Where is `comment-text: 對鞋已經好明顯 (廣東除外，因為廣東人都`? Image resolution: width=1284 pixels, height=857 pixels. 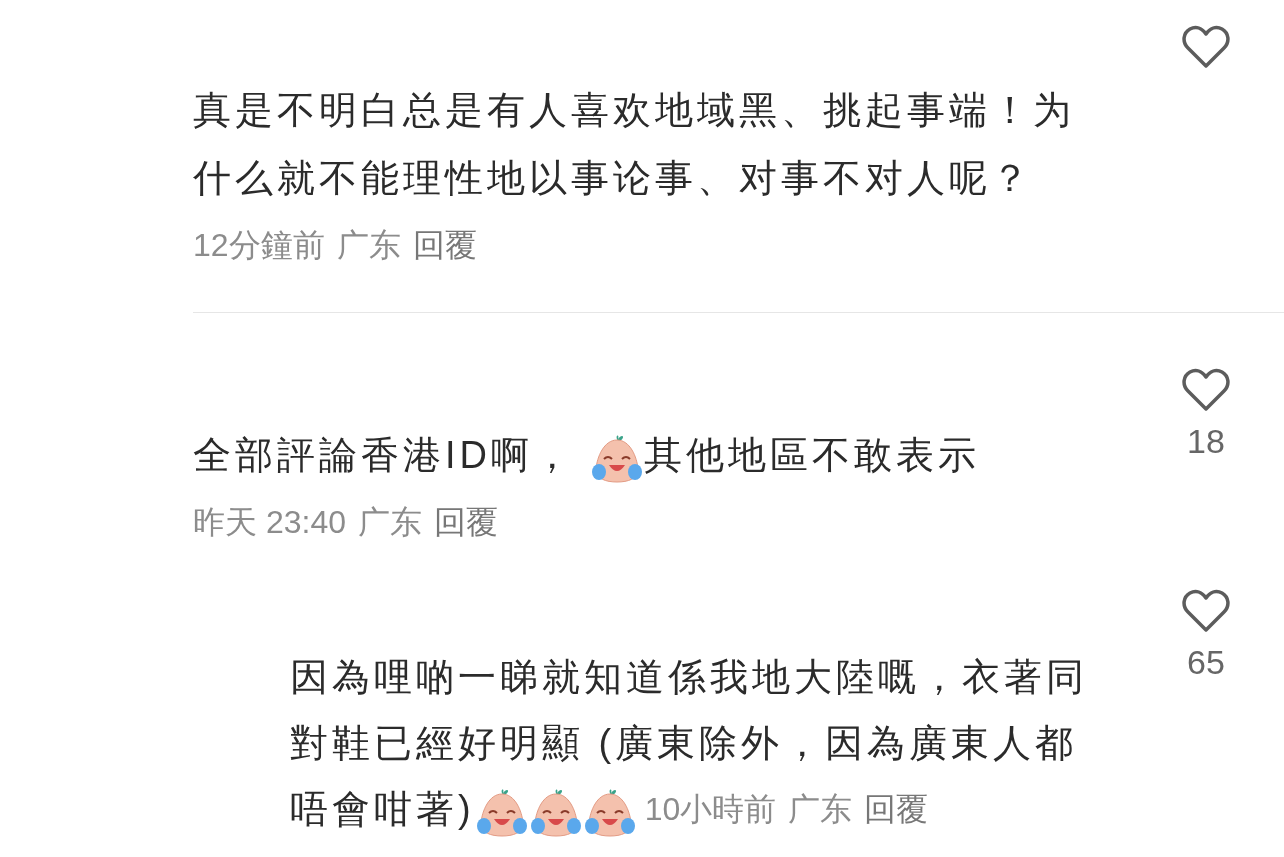
comment-text: 對鞋已經好明顯 (廣東除外，因為廣東人都 is located at coordinates (684, 743).